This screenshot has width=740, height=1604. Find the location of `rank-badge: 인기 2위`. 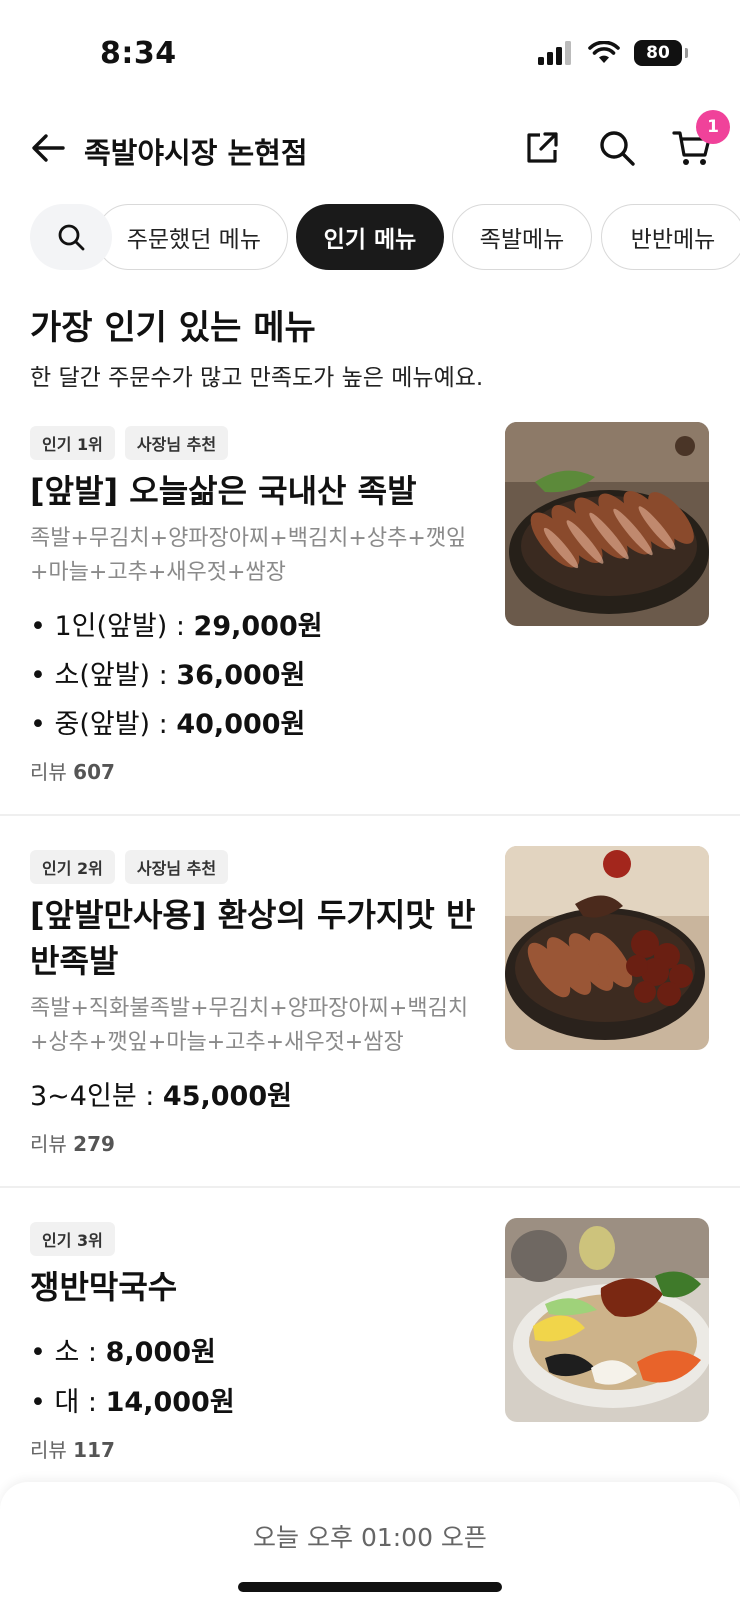

rank-badge: 인기 2위 is located at coordinates (72, 867).